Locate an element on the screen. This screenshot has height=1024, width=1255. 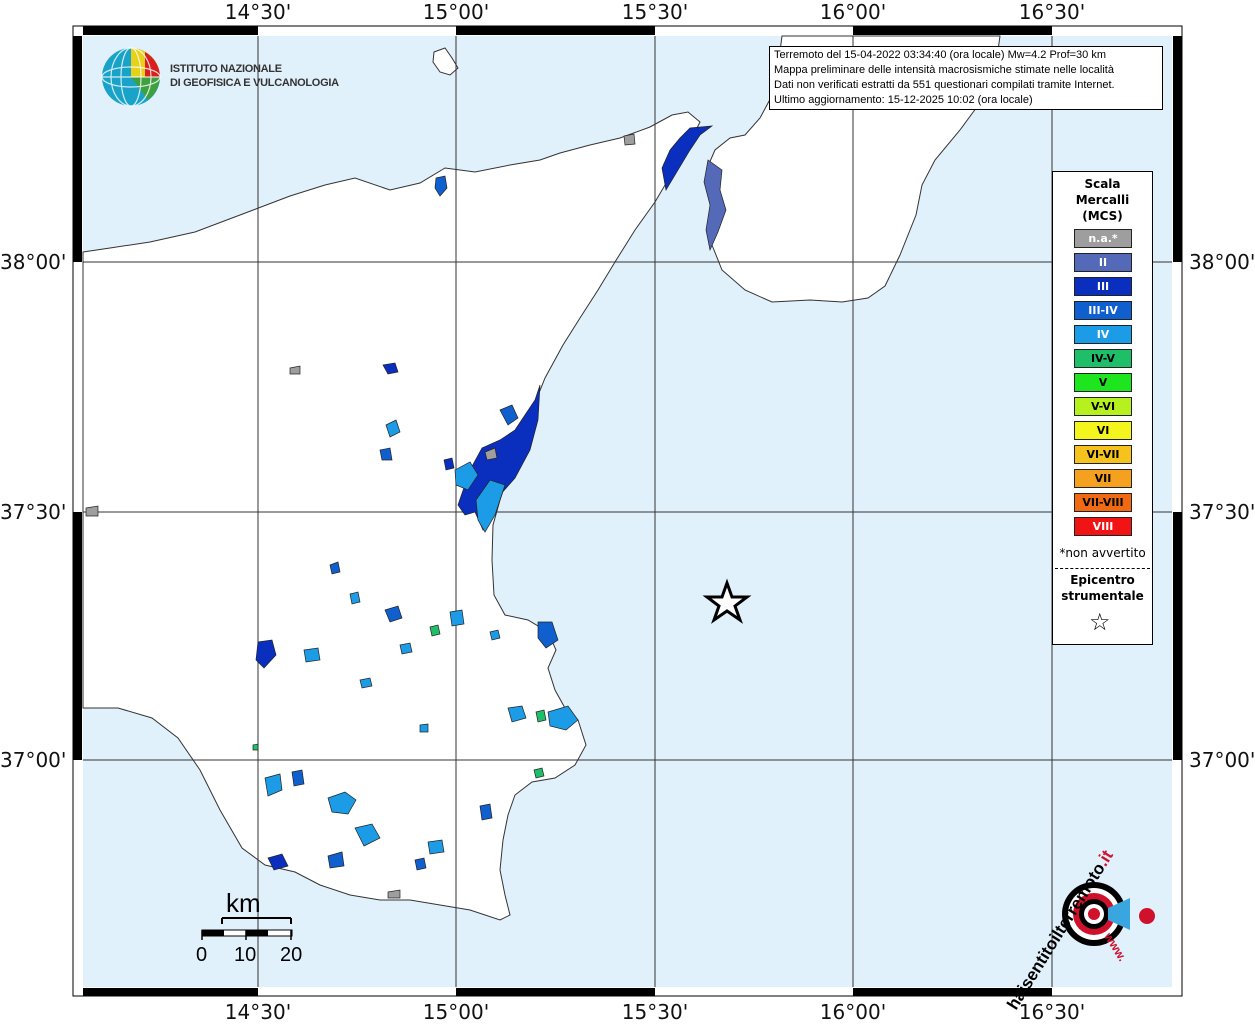
lat-label-right-2: 37°30' is located at coordinates (1222, 512).